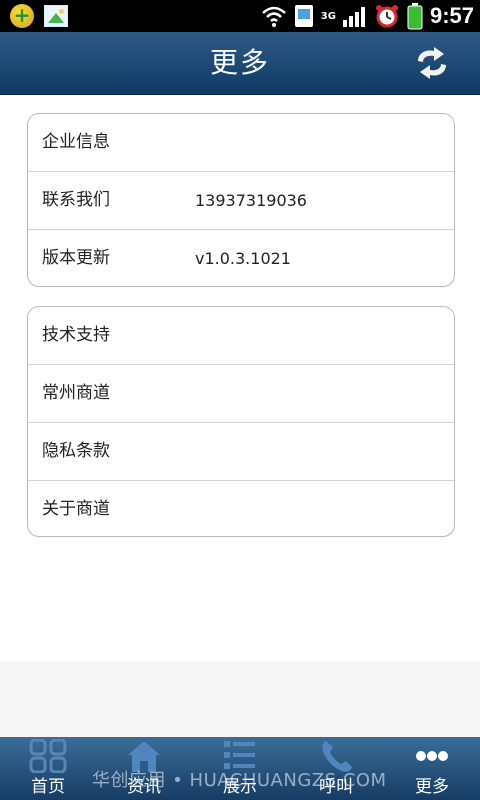 The image size is (480, 800). What do you see at coordinates (303, 16) in the screenshot?
I see `sim-icon` at bounding box center [303, 16].